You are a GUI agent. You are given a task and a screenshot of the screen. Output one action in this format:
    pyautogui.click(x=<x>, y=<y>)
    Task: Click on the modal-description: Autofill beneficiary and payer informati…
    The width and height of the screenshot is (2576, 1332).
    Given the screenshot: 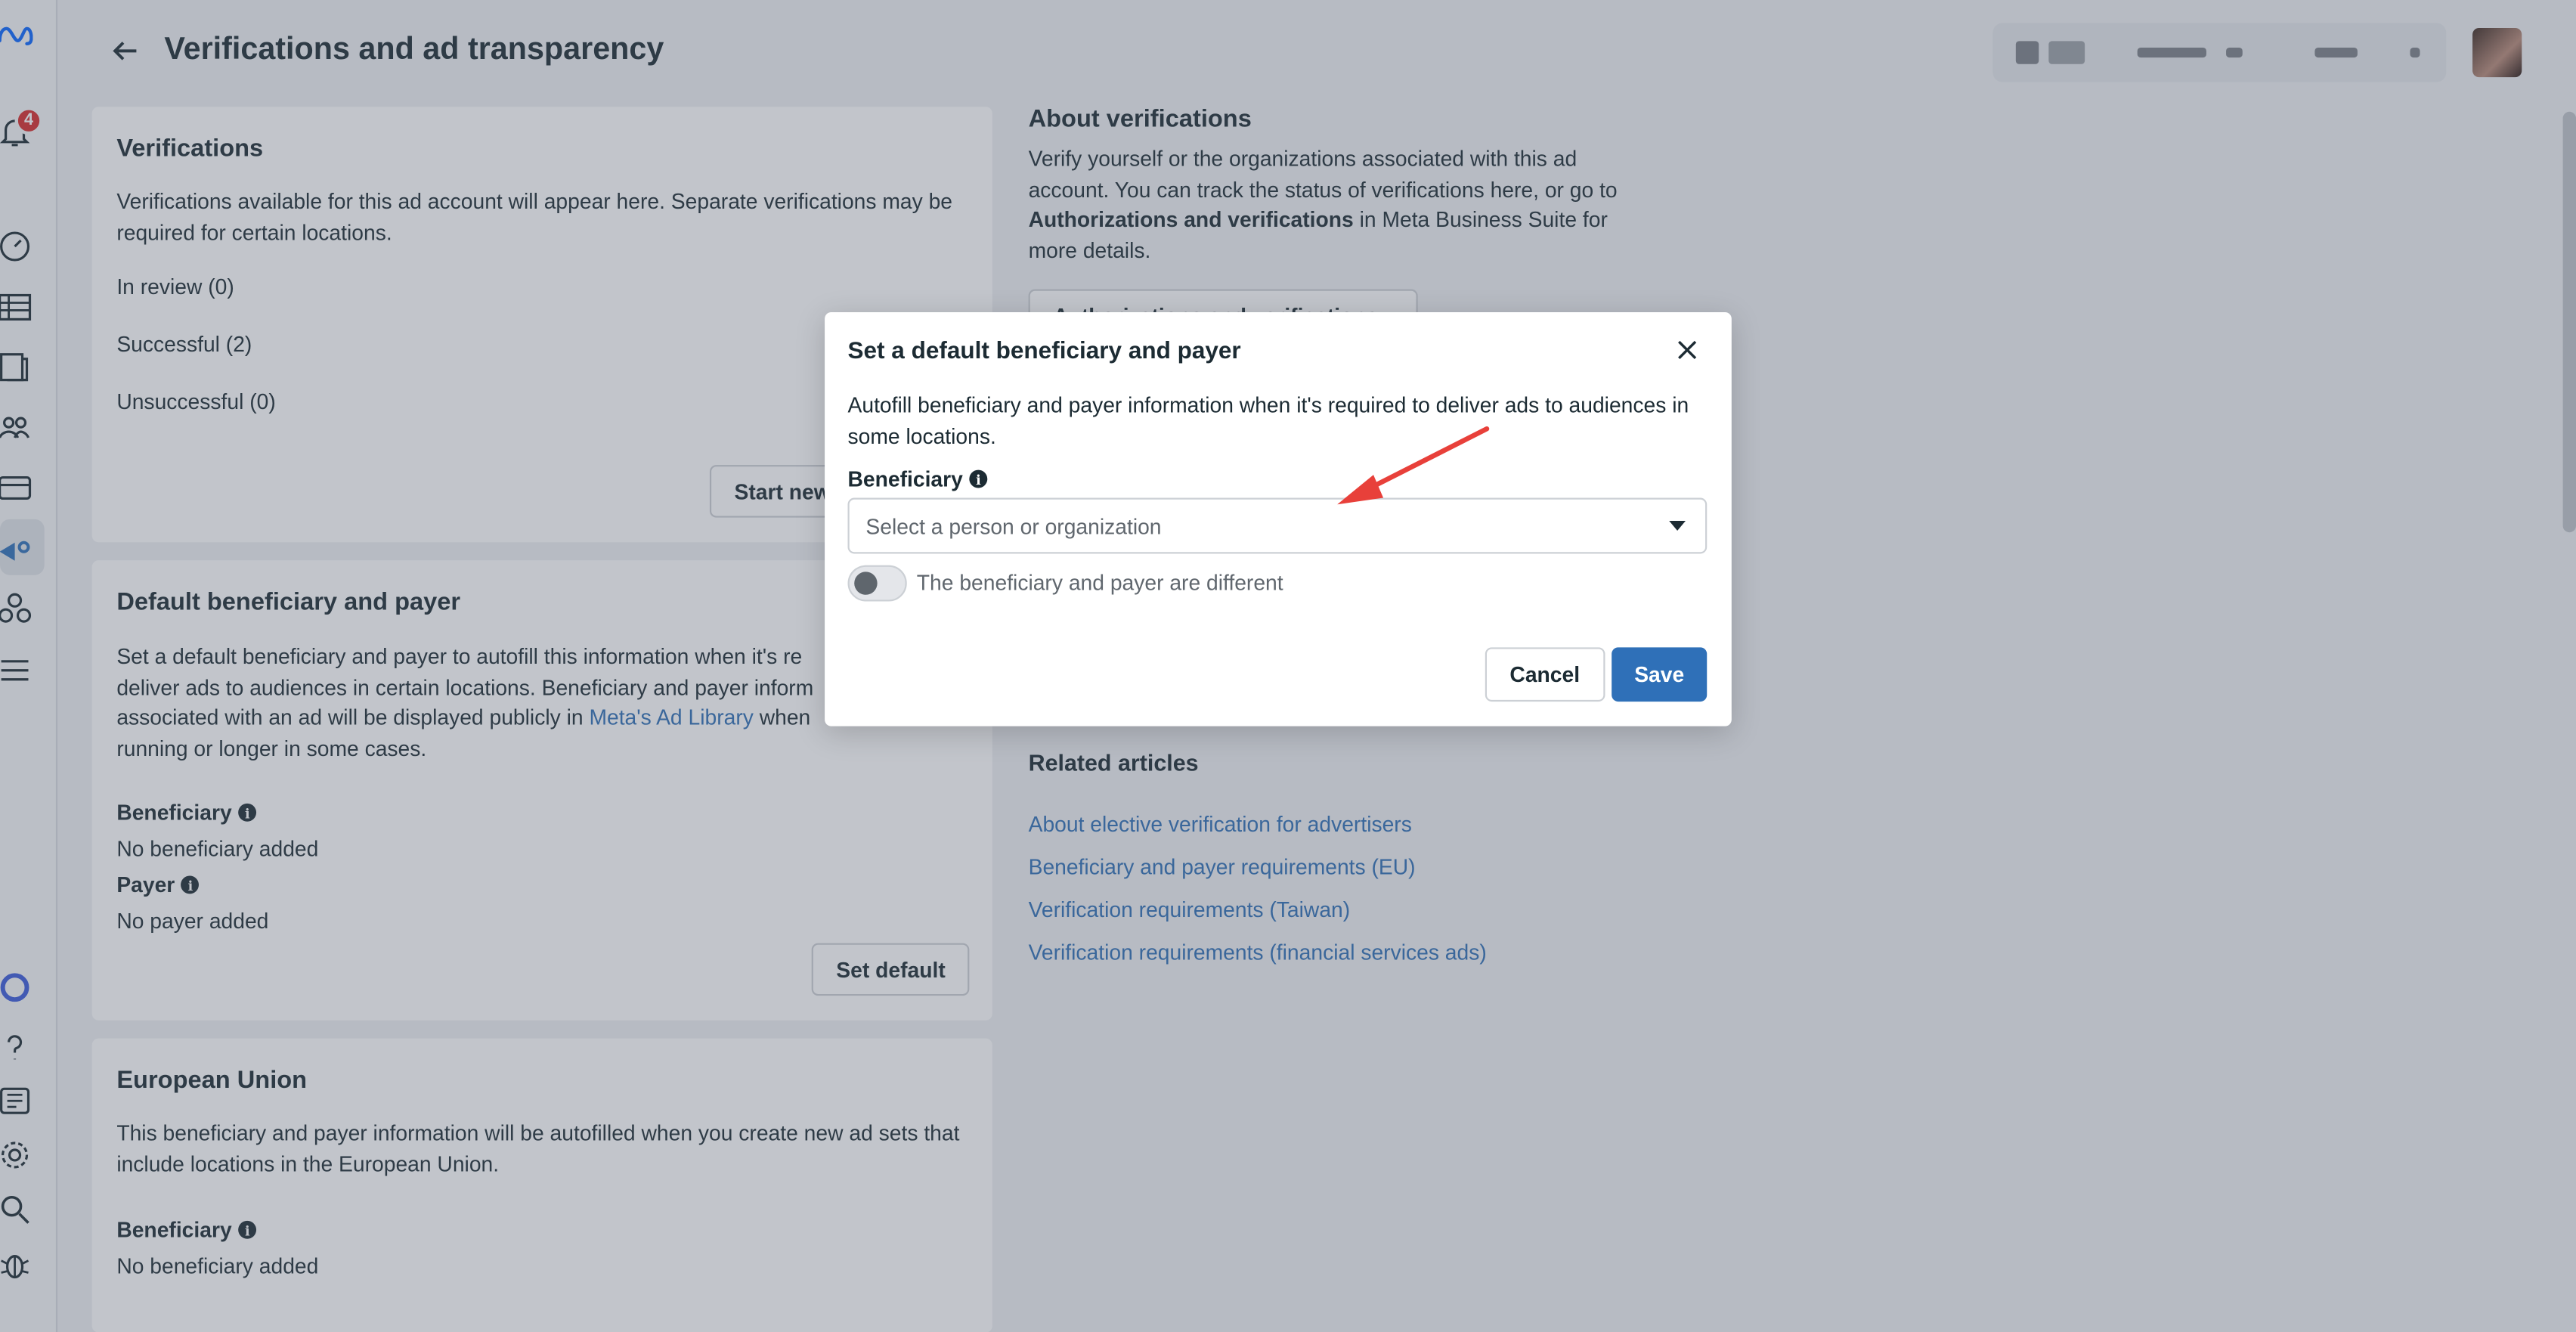 What is the action you would take?
    pyautogui.click(x=1268, y=420)
    